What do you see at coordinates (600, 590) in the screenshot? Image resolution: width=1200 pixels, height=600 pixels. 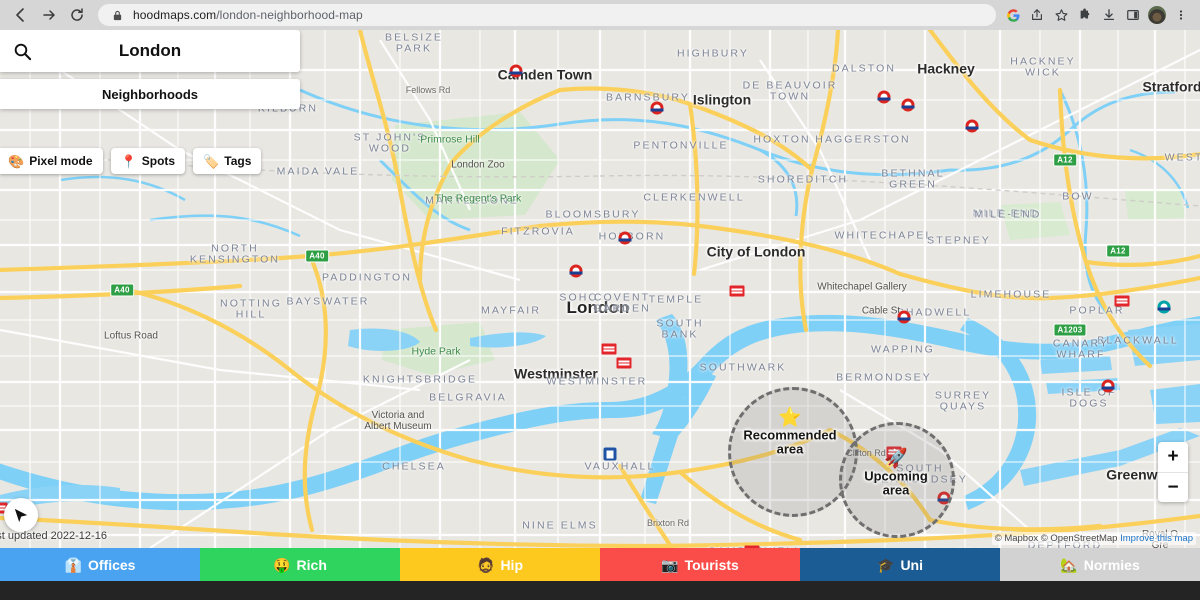 I see `page-bottom-bar` at bounding box center [600, 590].